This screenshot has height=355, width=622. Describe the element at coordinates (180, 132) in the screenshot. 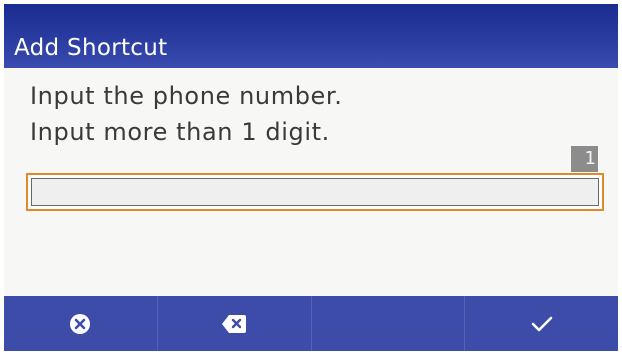

I see `hint-text: Input more than 1 digit.` at that location.